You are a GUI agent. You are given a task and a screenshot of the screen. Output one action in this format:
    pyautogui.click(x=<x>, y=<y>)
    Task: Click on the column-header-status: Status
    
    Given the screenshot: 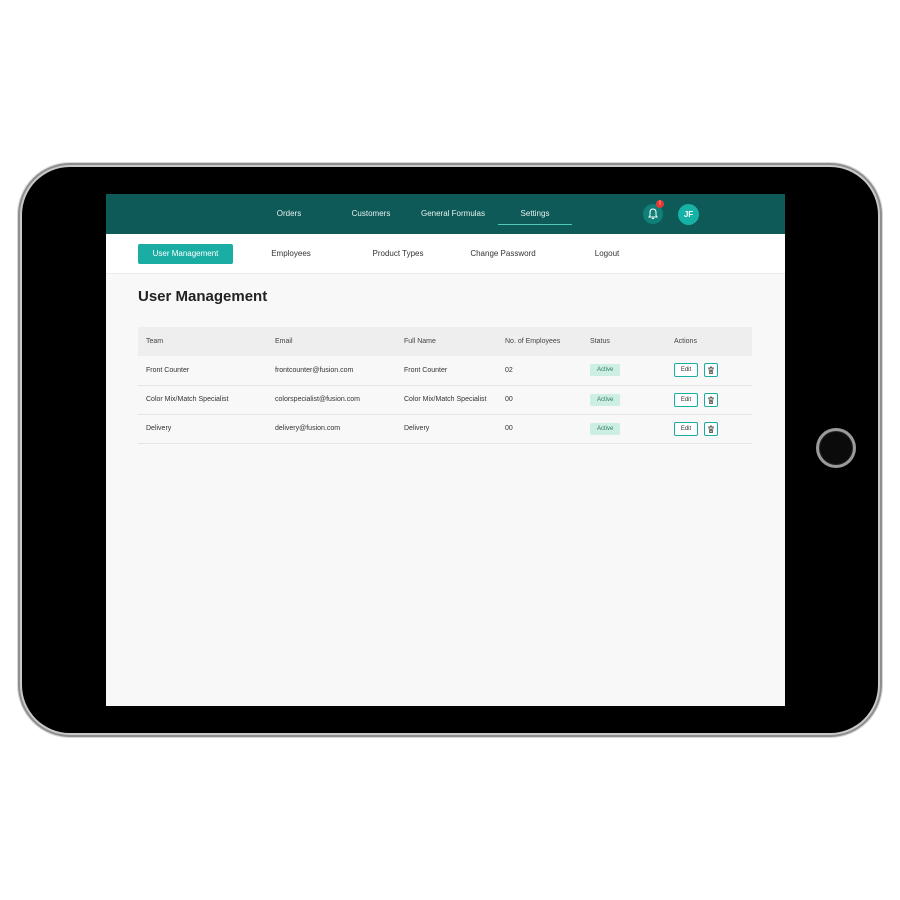 What is the action you would take?
    pyautogui.click(x=600, y=341)
    